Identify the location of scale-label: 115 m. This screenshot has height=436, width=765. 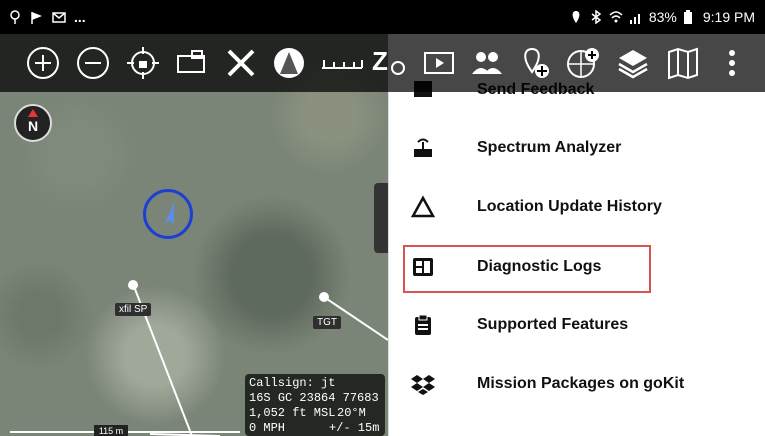
(111, 431).